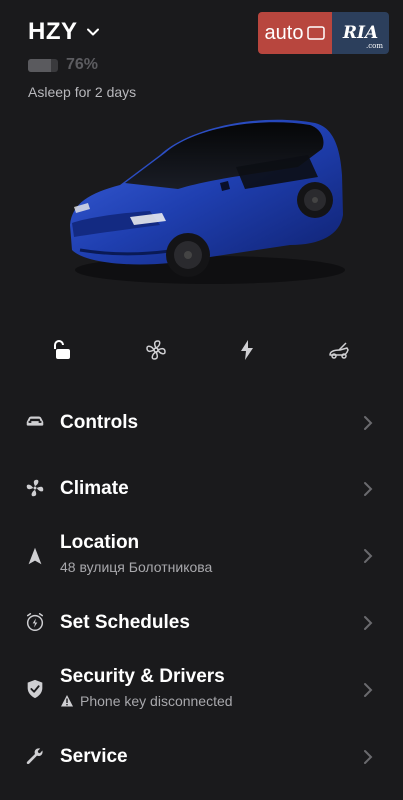 This screenshot has height=800, width=403. I want to click on lock-toggle-button, so click(64, 350).